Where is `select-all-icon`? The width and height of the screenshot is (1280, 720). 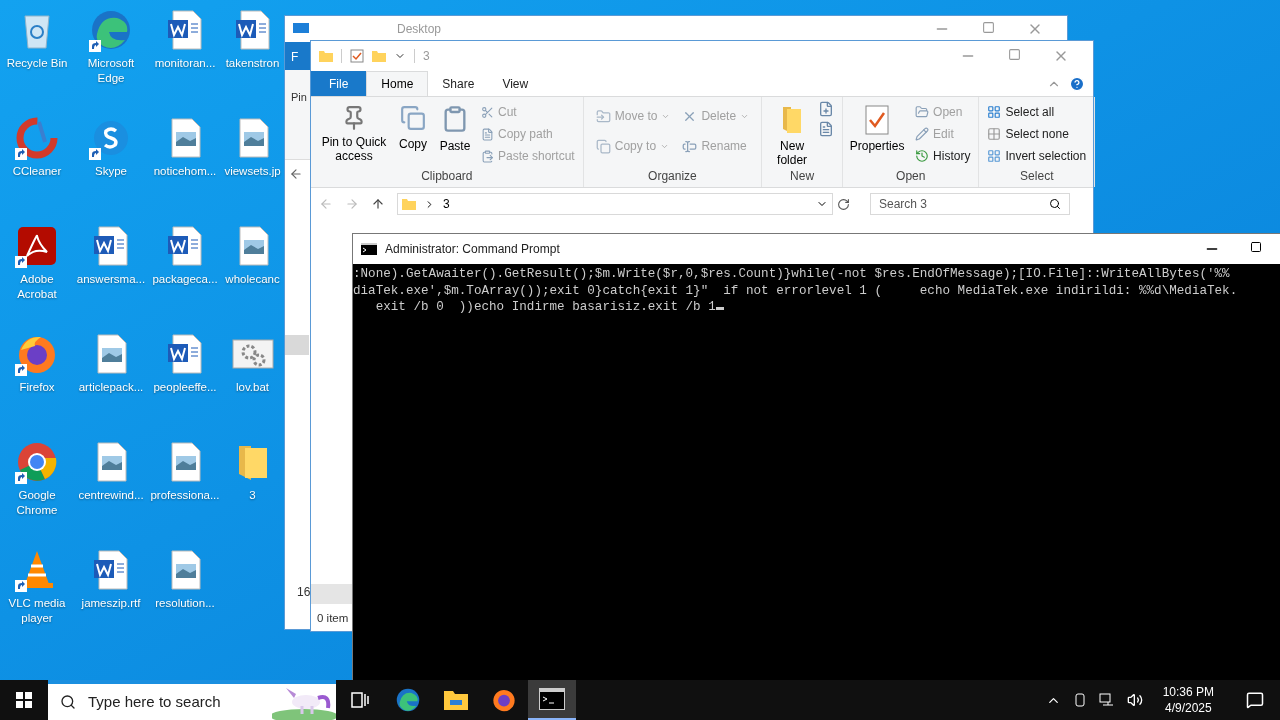 select-all-icon is located at coordinates (994, 112).